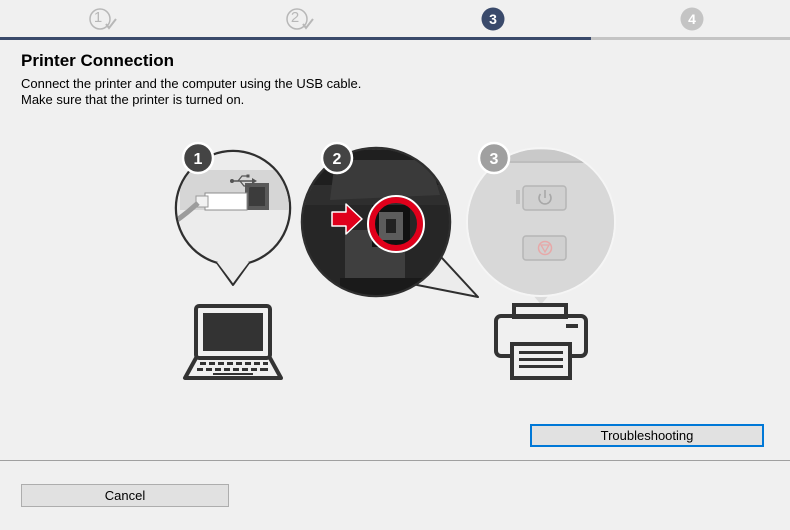  What do you see at coordinates (198, 159) in the screenshot?
I see `callout-1-label: 1` at bounding box center [198, 159].